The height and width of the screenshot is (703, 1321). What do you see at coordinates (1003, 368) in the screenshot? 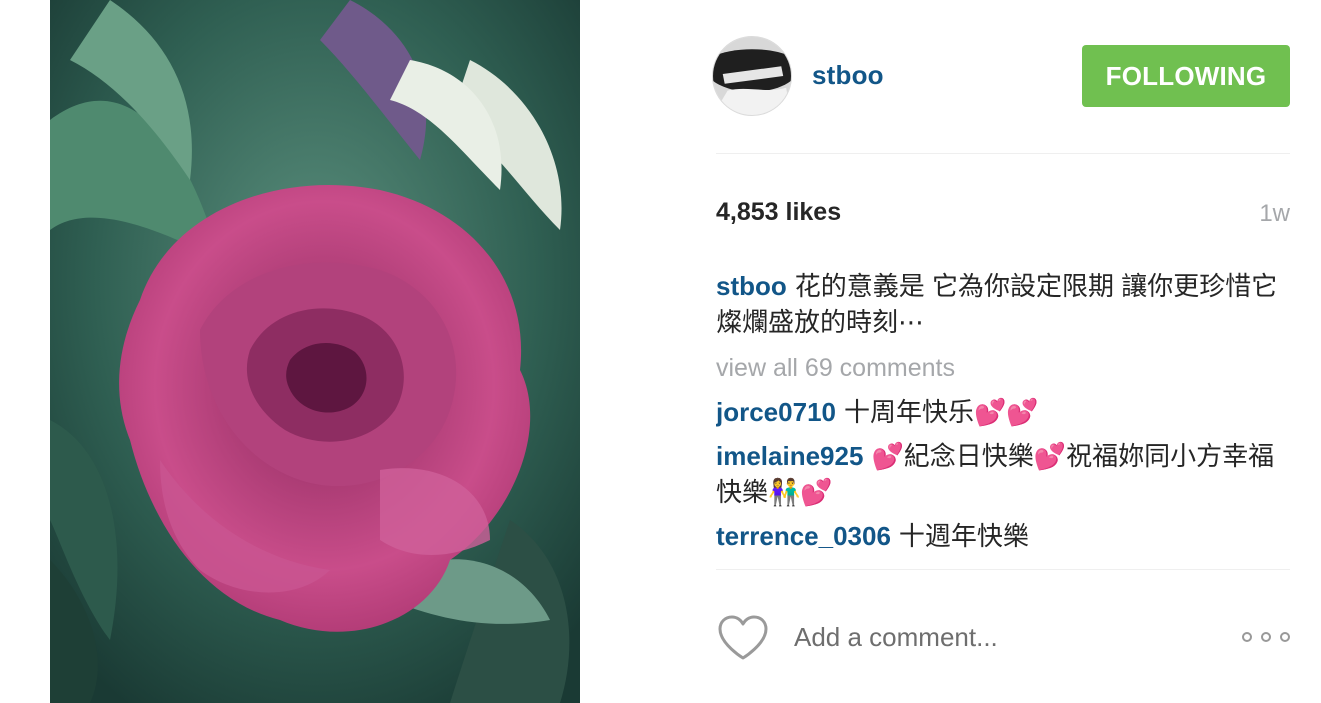
I see `view-all-comments-link: view all 69 comments` at bounding box center [1003, 368].